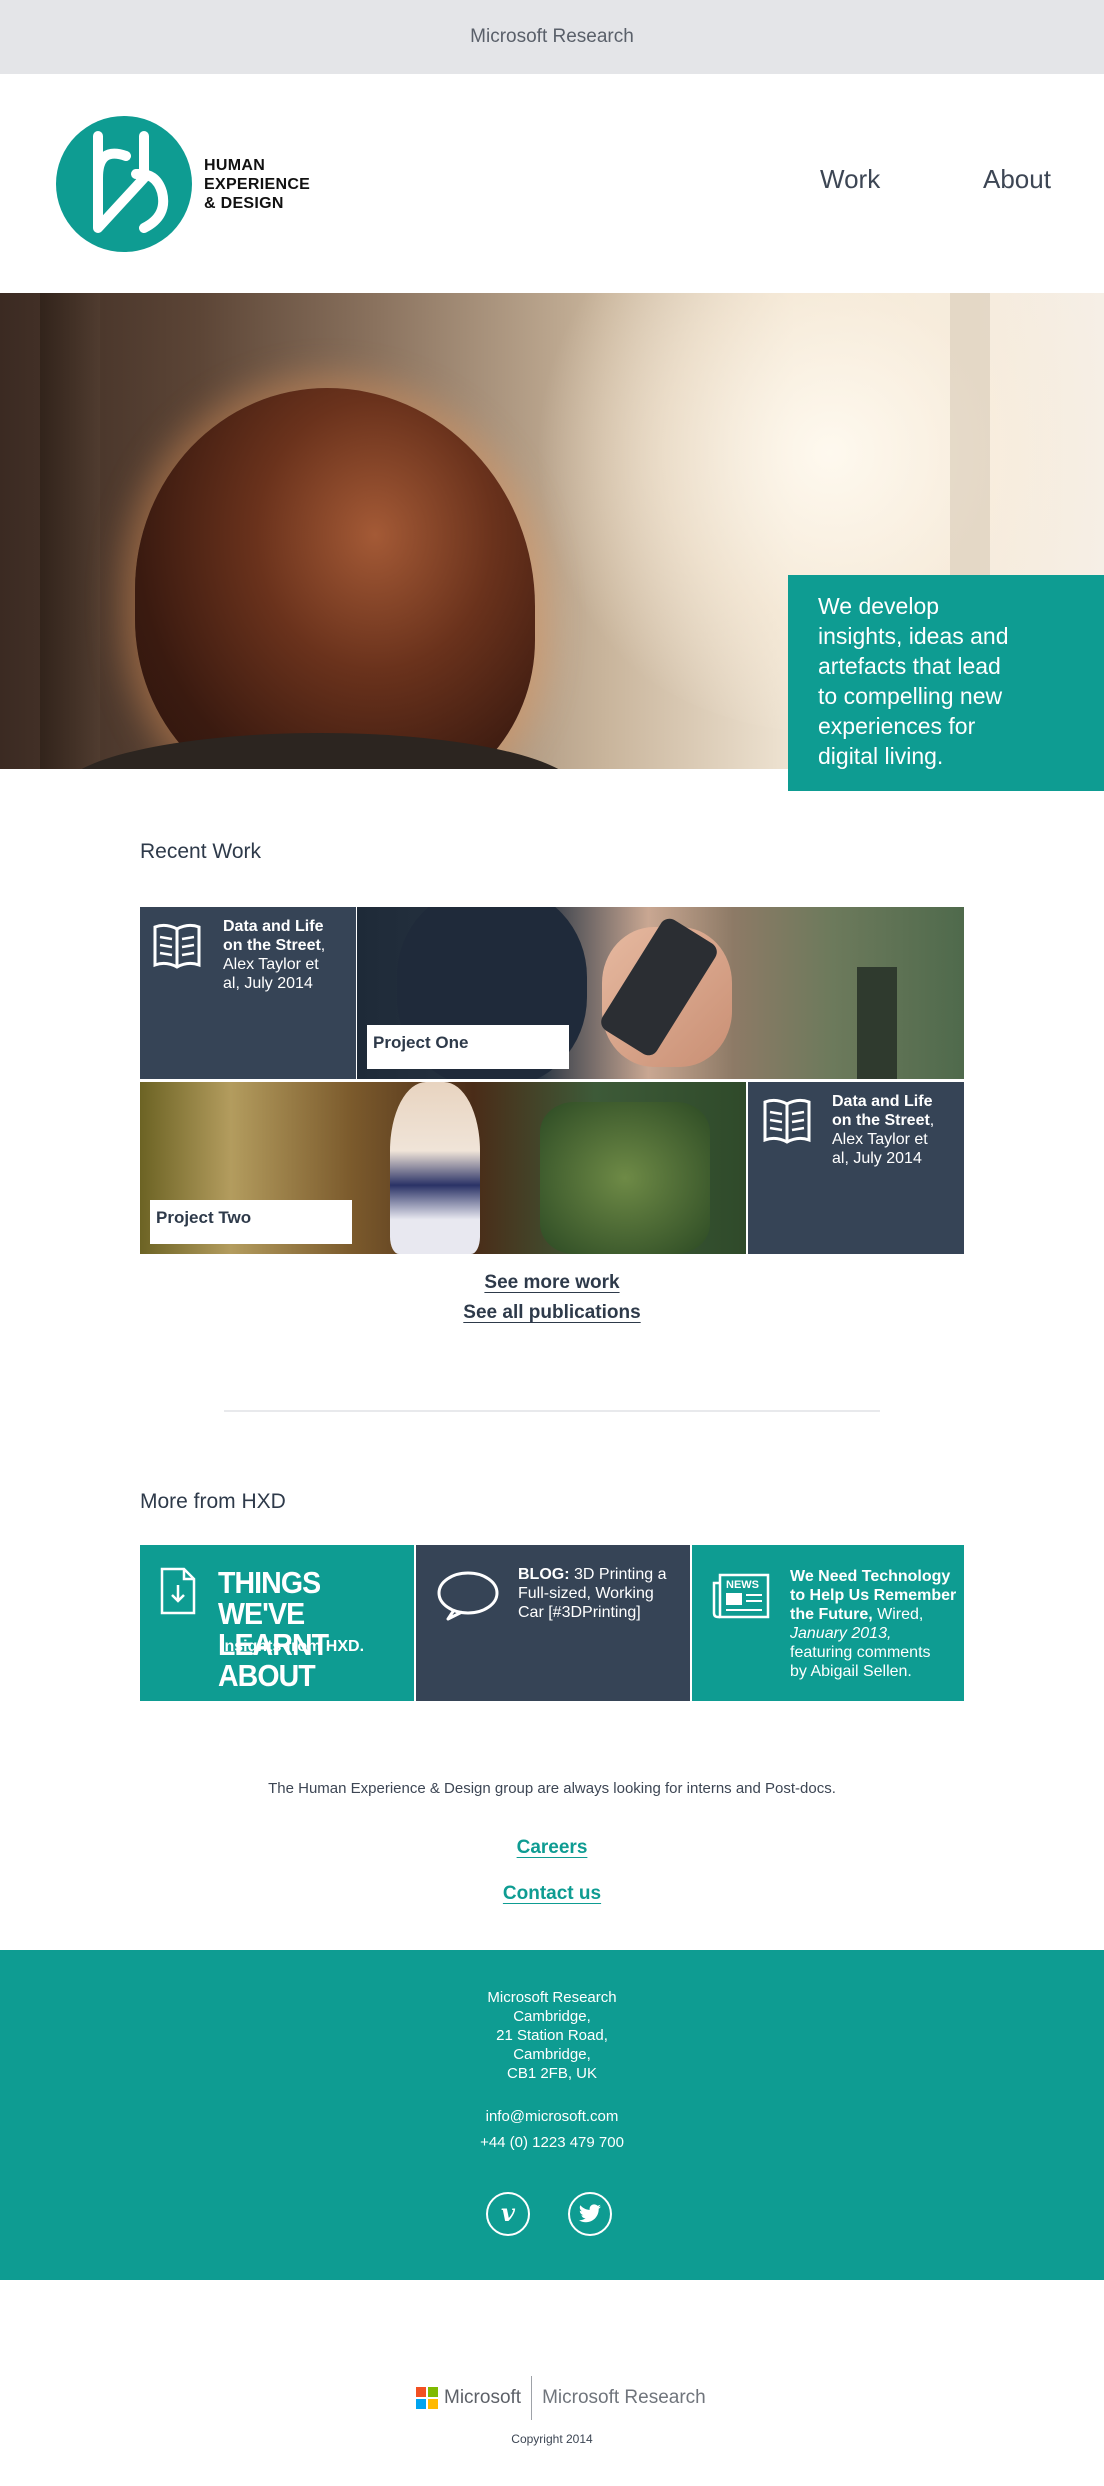  What do you see at coordinates (860, 1652) in the screenshot?
I see `news-line: featuring comments` at bounding box center [860, 1652].